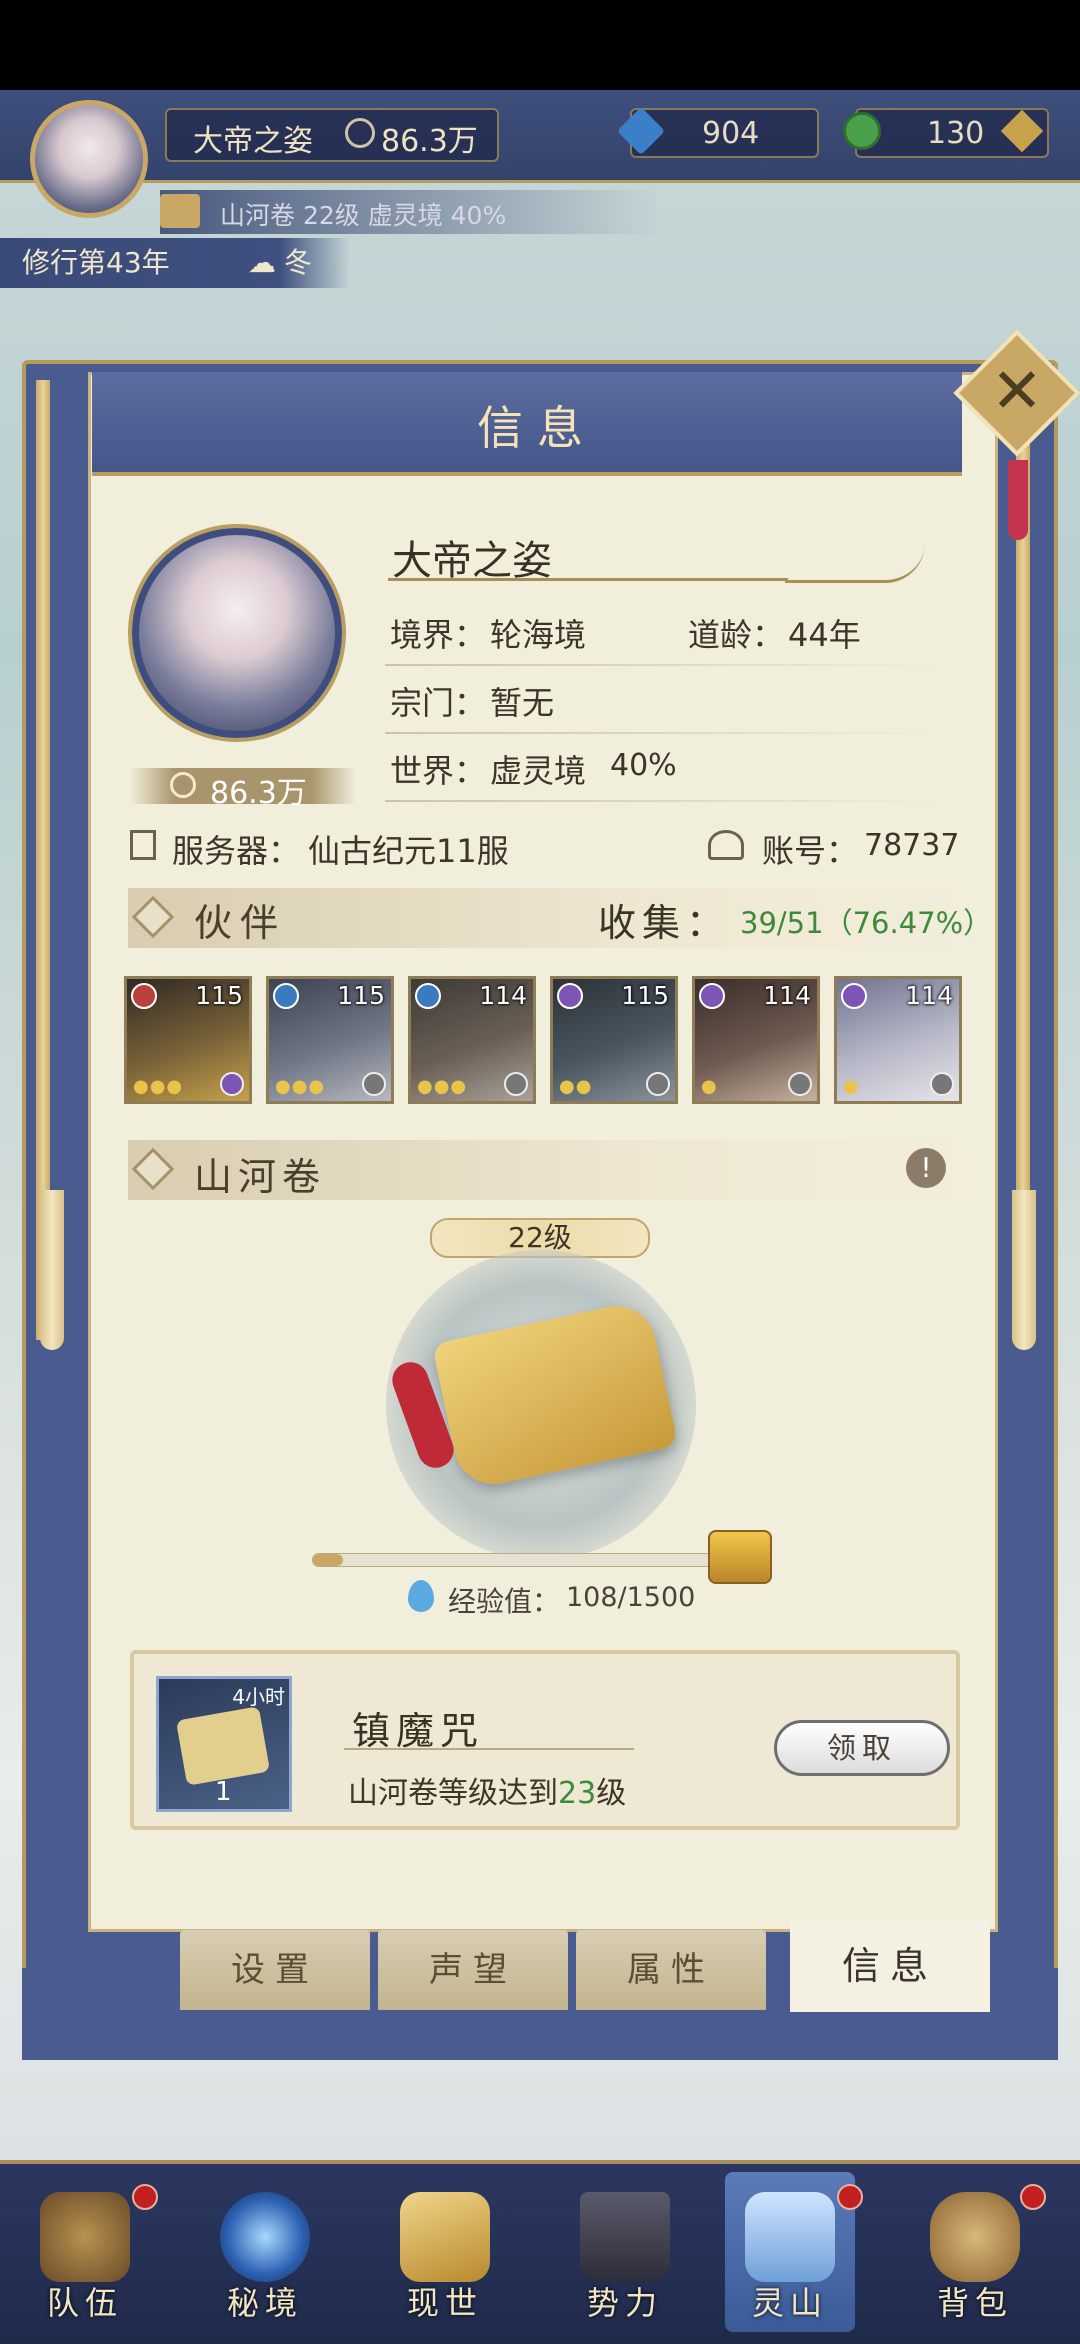  What do you see at coordinates (438, 635) in the screenshot?
I see `realm-label: 境界：` at bounding box center [438, 635].